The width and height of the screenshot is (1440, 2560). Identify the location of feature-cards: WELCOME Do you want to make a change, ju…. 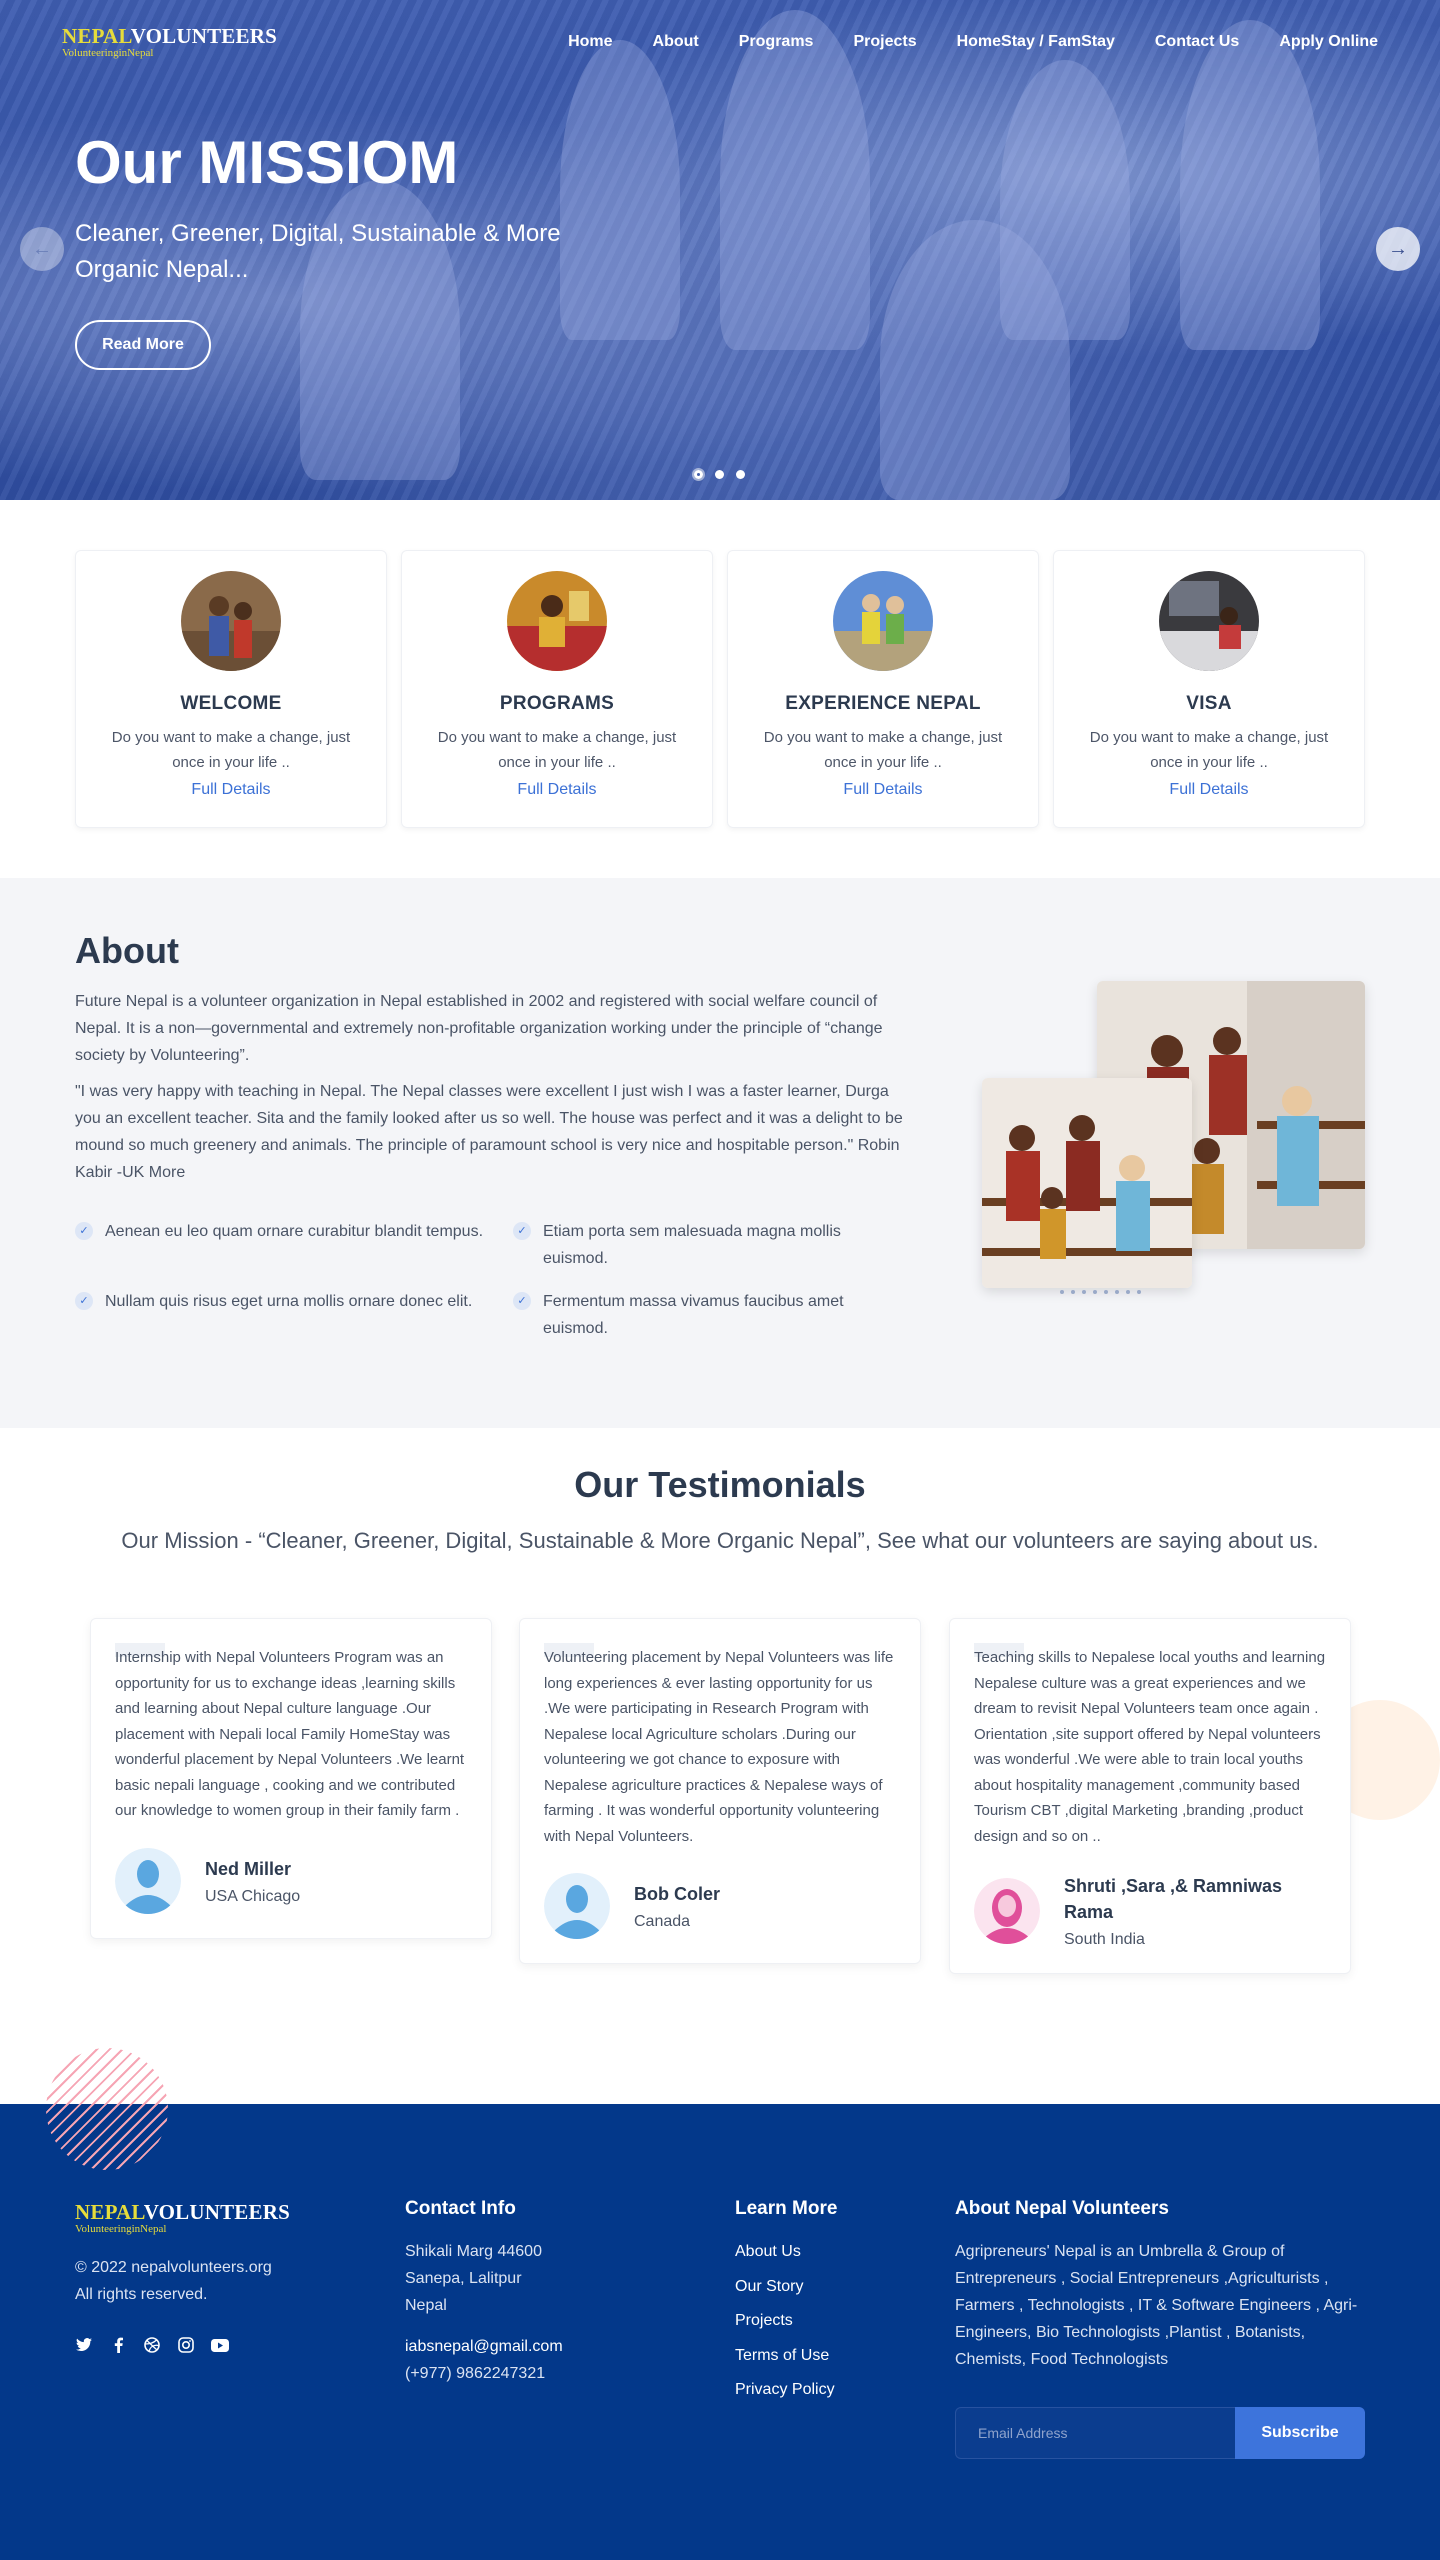
(720, 689).